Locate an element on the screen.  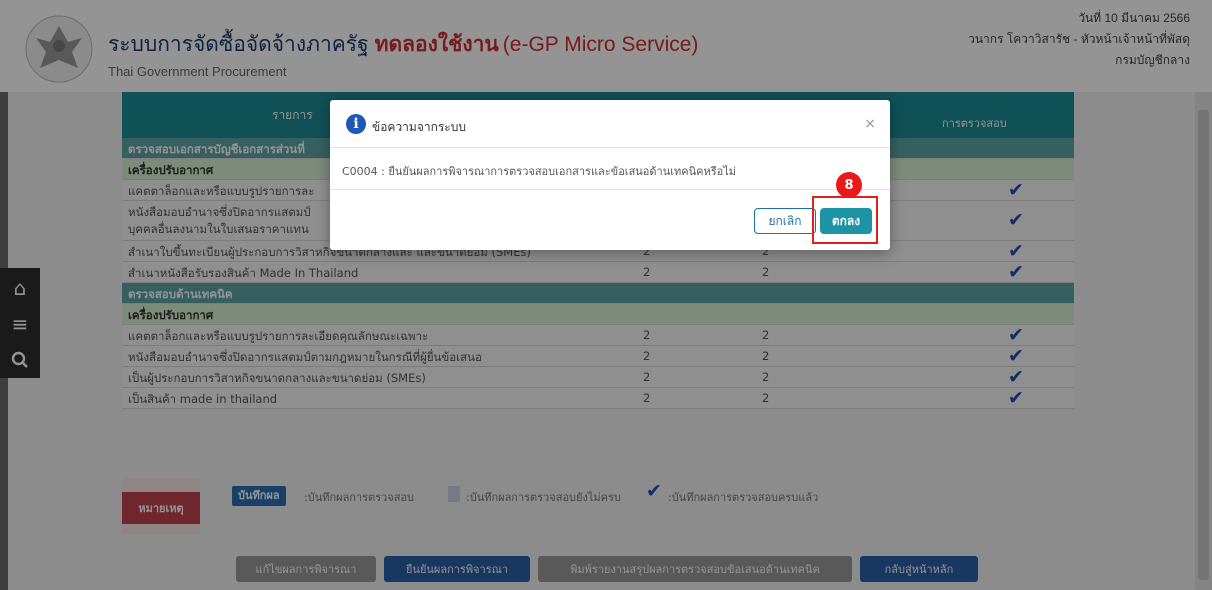
dialog-title: ข้อความจากระบบ is located at coordinates (419, 127).